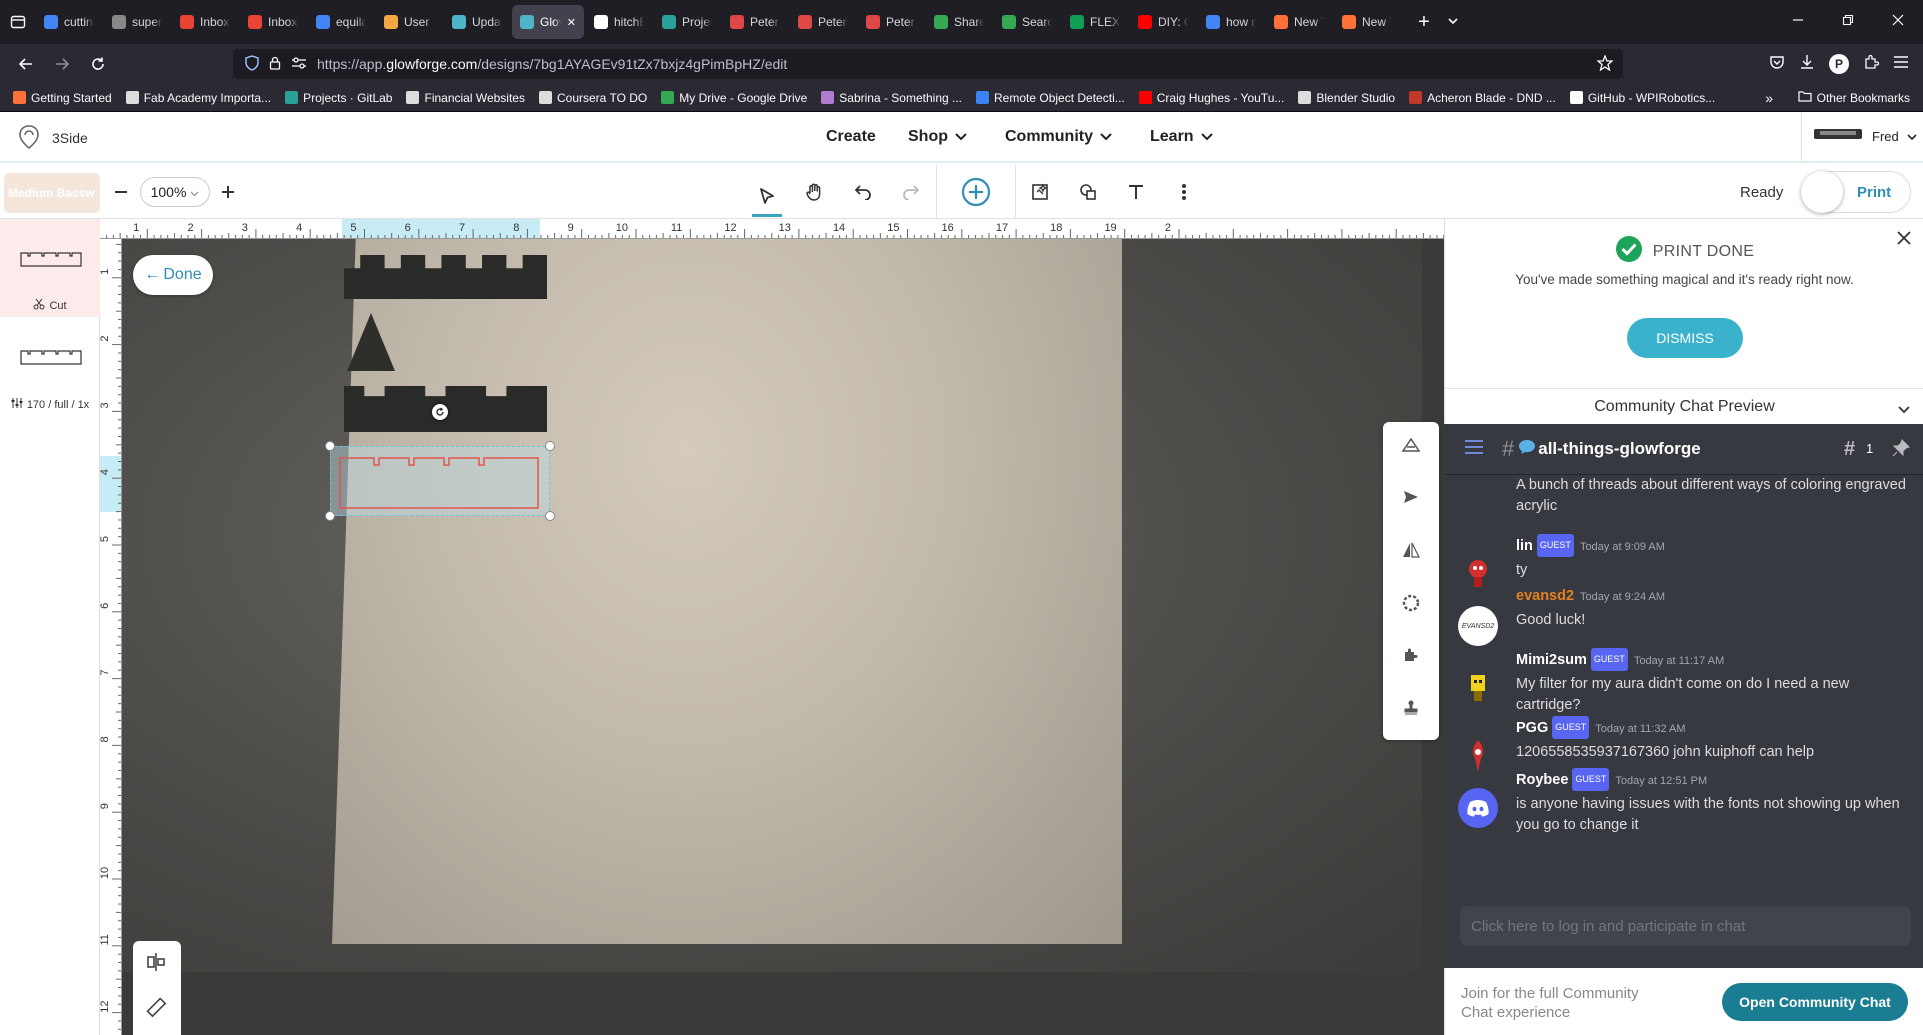 The image size is (1923, 1035). What do you see at coordinates (1411, 655) in the screenshot?
I see `puzzle-icon` at bounding box center [1411, 655].